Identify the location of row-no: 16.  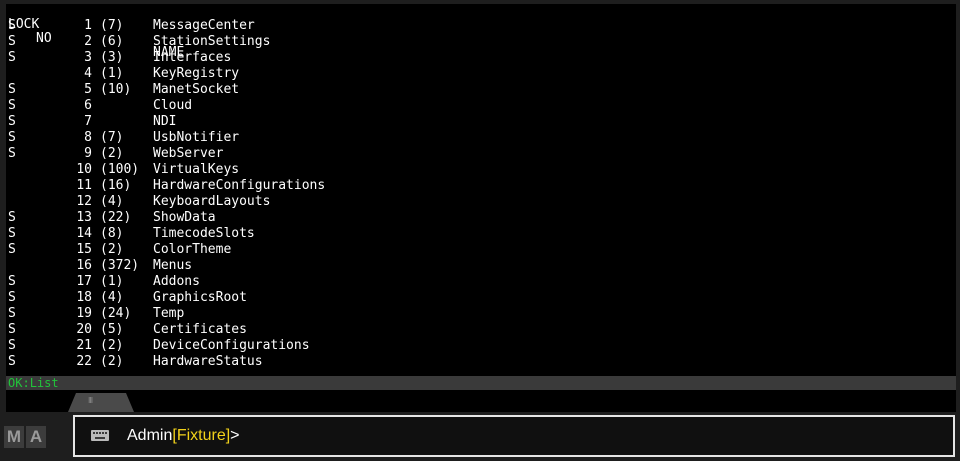
(84, 265).